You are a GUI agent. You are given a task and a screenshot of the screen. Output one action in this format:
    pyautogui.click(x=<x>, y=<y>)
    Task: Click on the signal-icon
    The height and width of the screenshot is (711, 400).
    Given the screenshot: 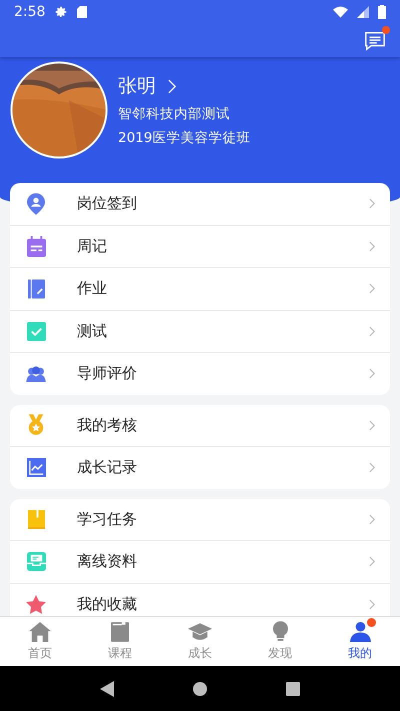 What is the action you would take?
    pyautogui.click(x=363, y=12)
    